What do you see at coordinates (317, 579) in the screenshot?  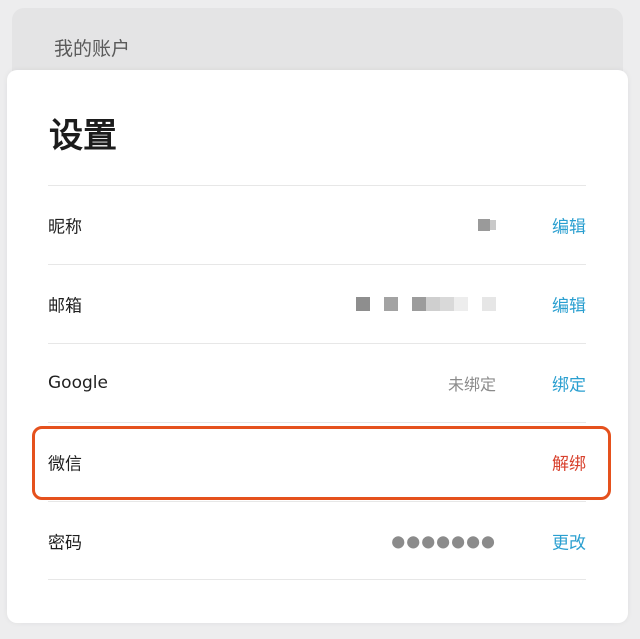 I see `divider` at bounding box center [317, 579].